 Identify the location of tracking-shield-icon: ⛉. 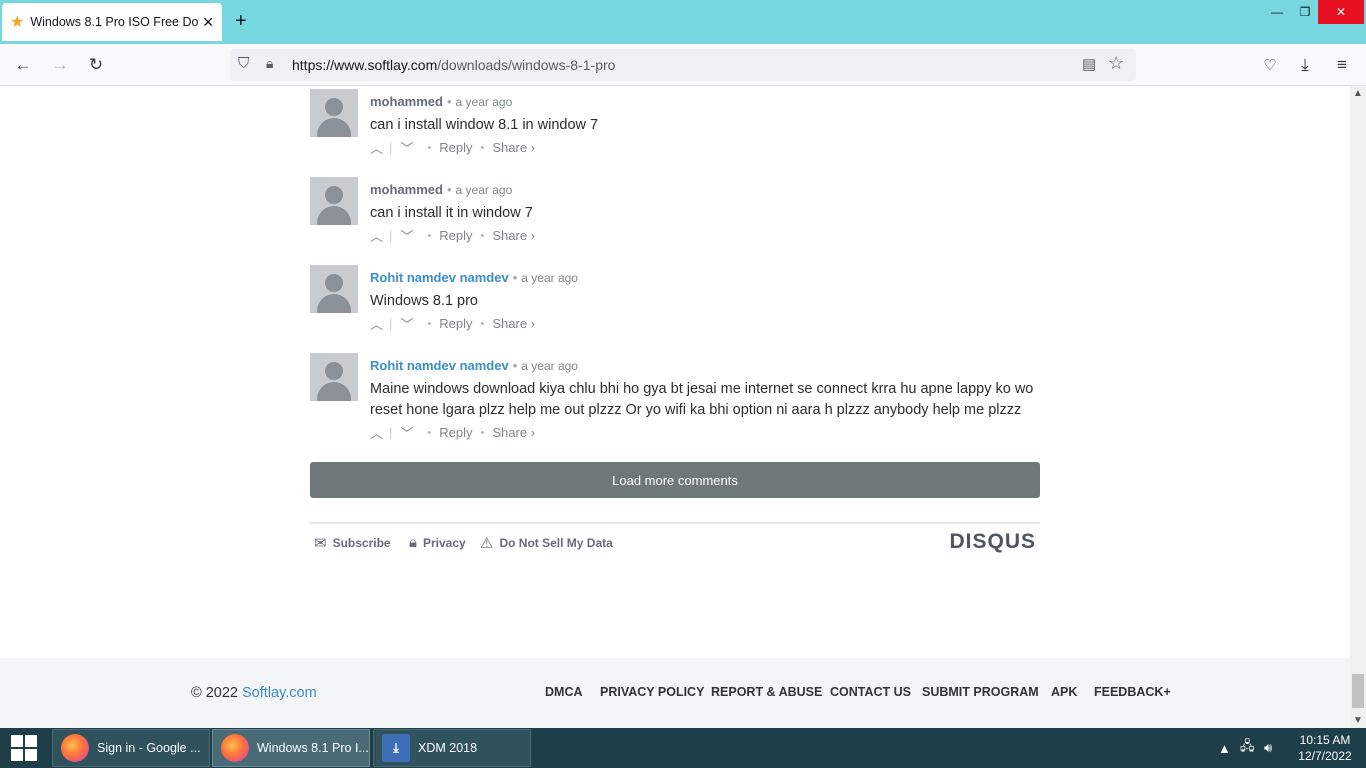
(243, 63).